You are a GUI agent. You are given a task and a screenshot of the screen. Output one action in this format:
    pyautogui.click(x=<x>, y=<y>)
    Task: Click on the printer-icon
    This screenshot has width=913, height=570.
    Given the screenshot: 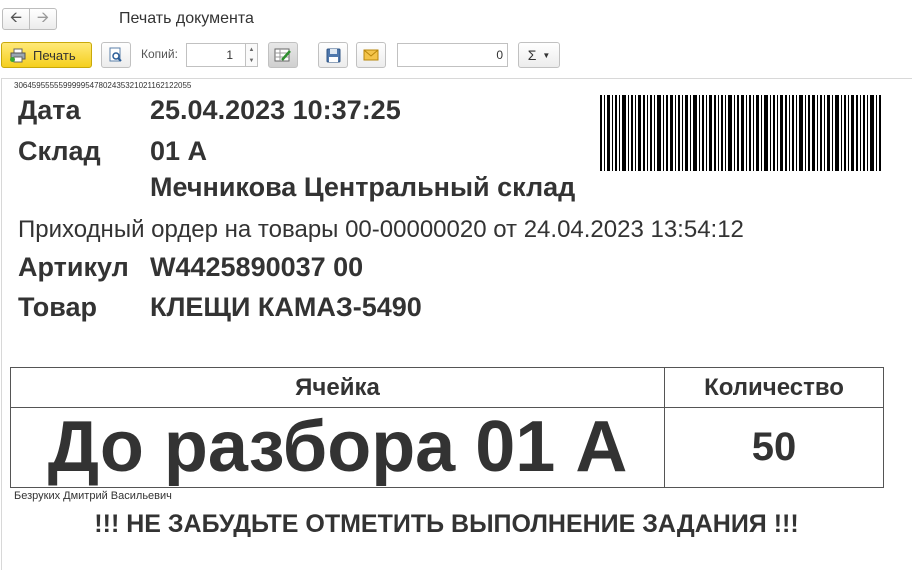 What is the action you would take?
    pyautogui.click(x=18, y=55)
    